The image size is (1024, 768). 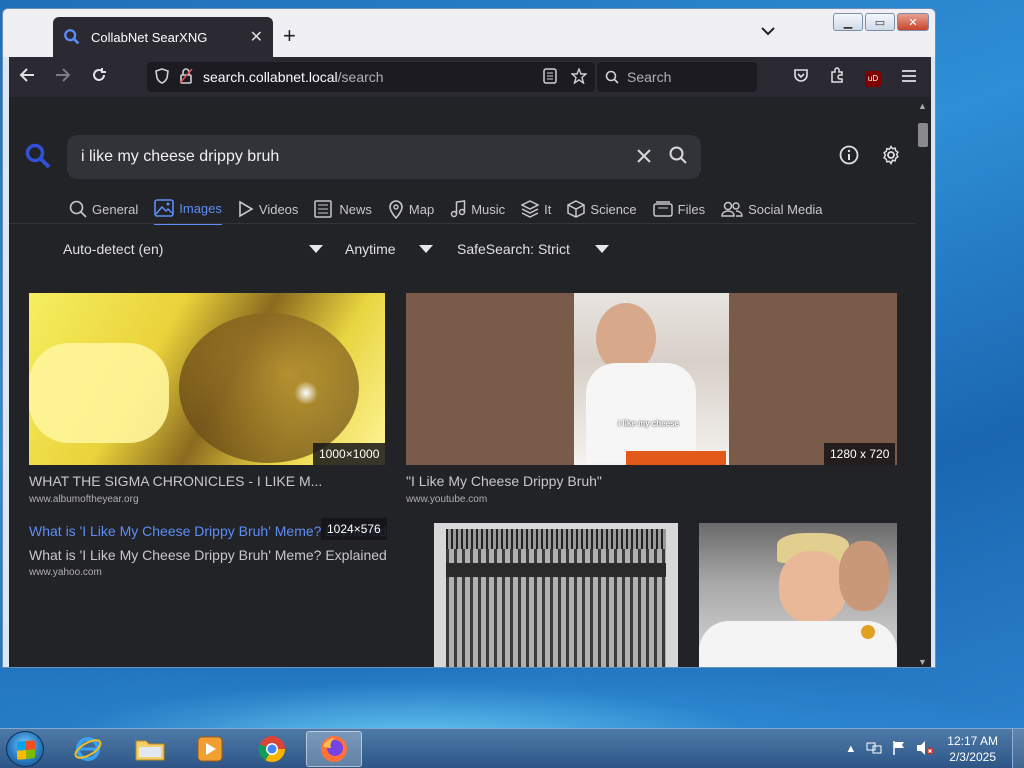 What do you see at coordinates (870, 157) in the screenshot?
I see `page-actions` at bounding box center [870, 157].